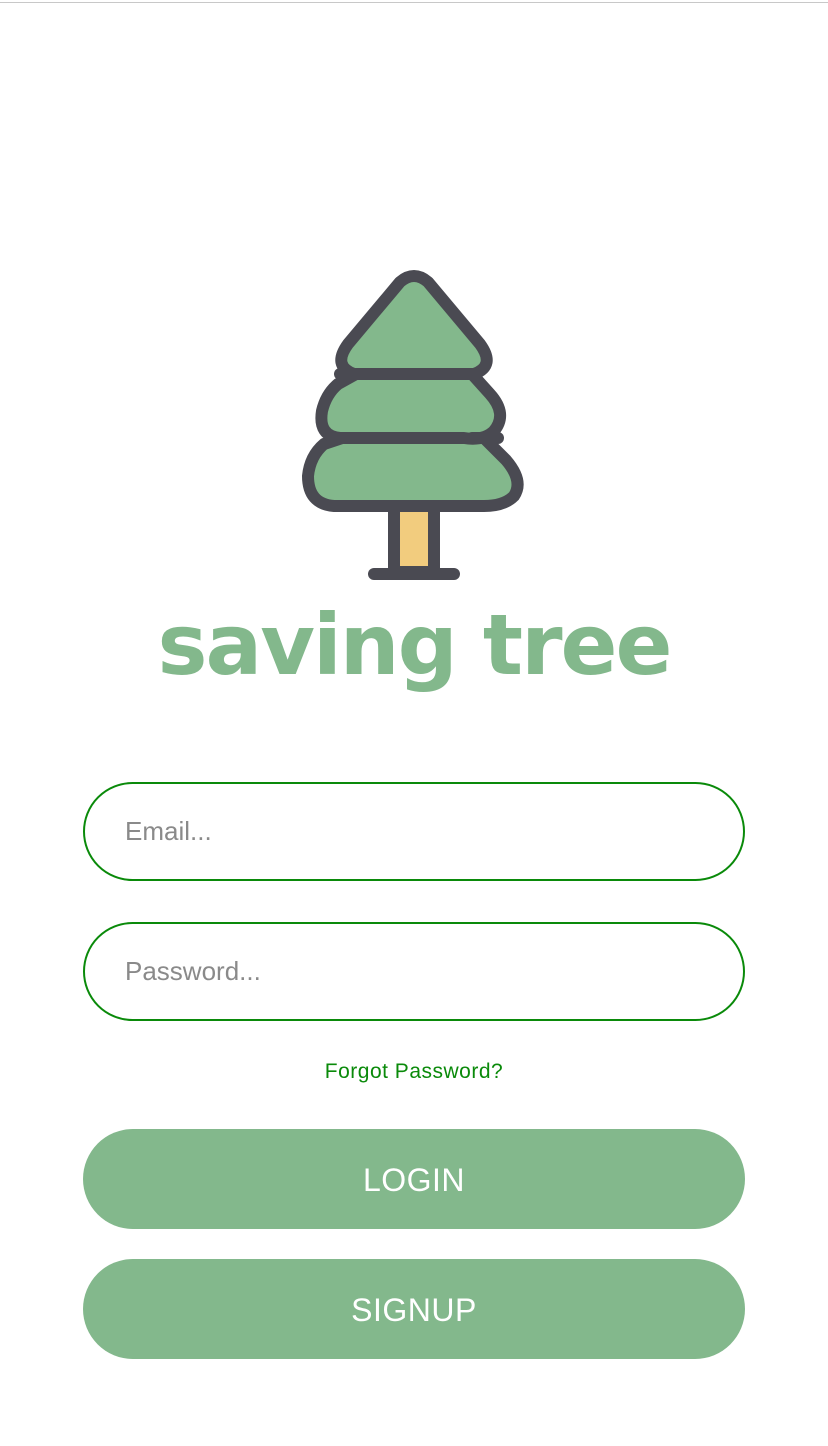 This screenshot has height=1446, width=828. Describe the element at coordinates (414, 1072) in the screenshot. I see `forgot-password-link: Forgot Password?` at that location.